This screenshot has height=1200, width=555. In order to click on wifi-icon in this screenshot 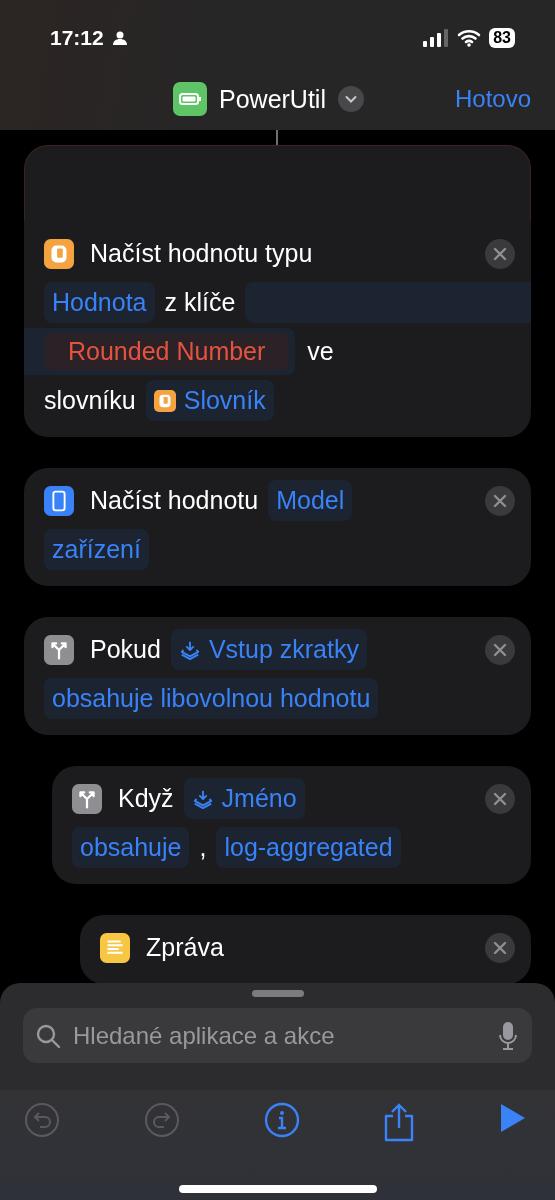, I will do `click(469, 38)`.